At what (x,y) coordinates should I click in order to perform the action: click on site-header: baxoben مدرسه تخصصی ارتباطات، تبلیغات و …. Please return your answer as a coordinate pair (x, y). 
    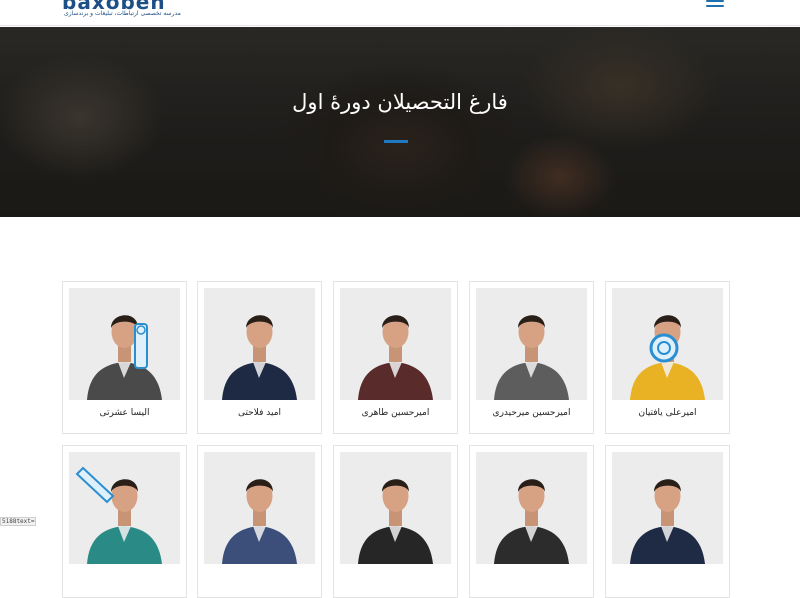
    Looking at the image, I should click on (400, 13).